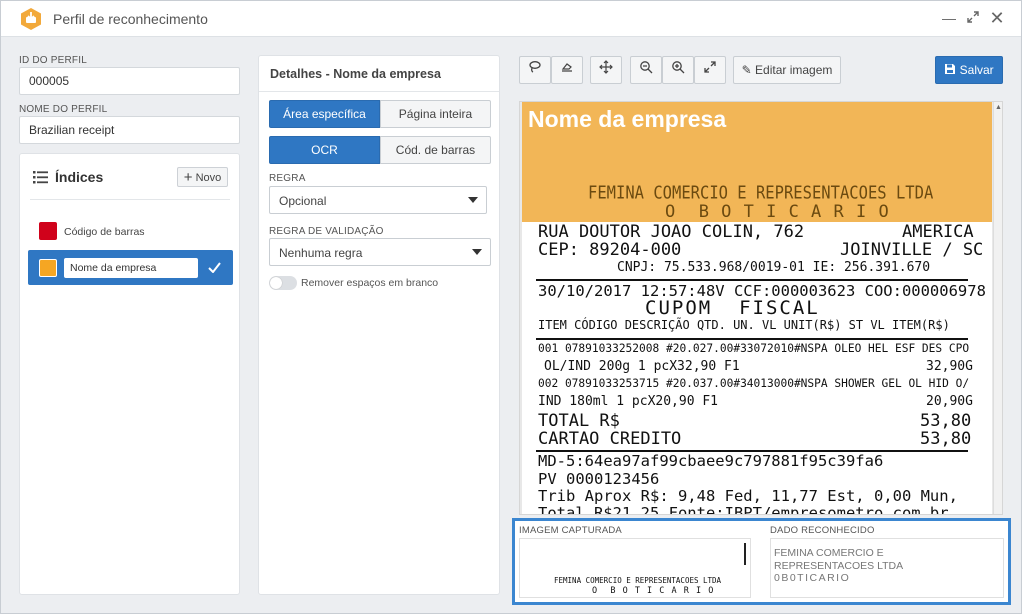 The width and height of the screenshot is (1022, 614). I want to click on receipt-line: JOINVILLE / SC, so click(912, 250).